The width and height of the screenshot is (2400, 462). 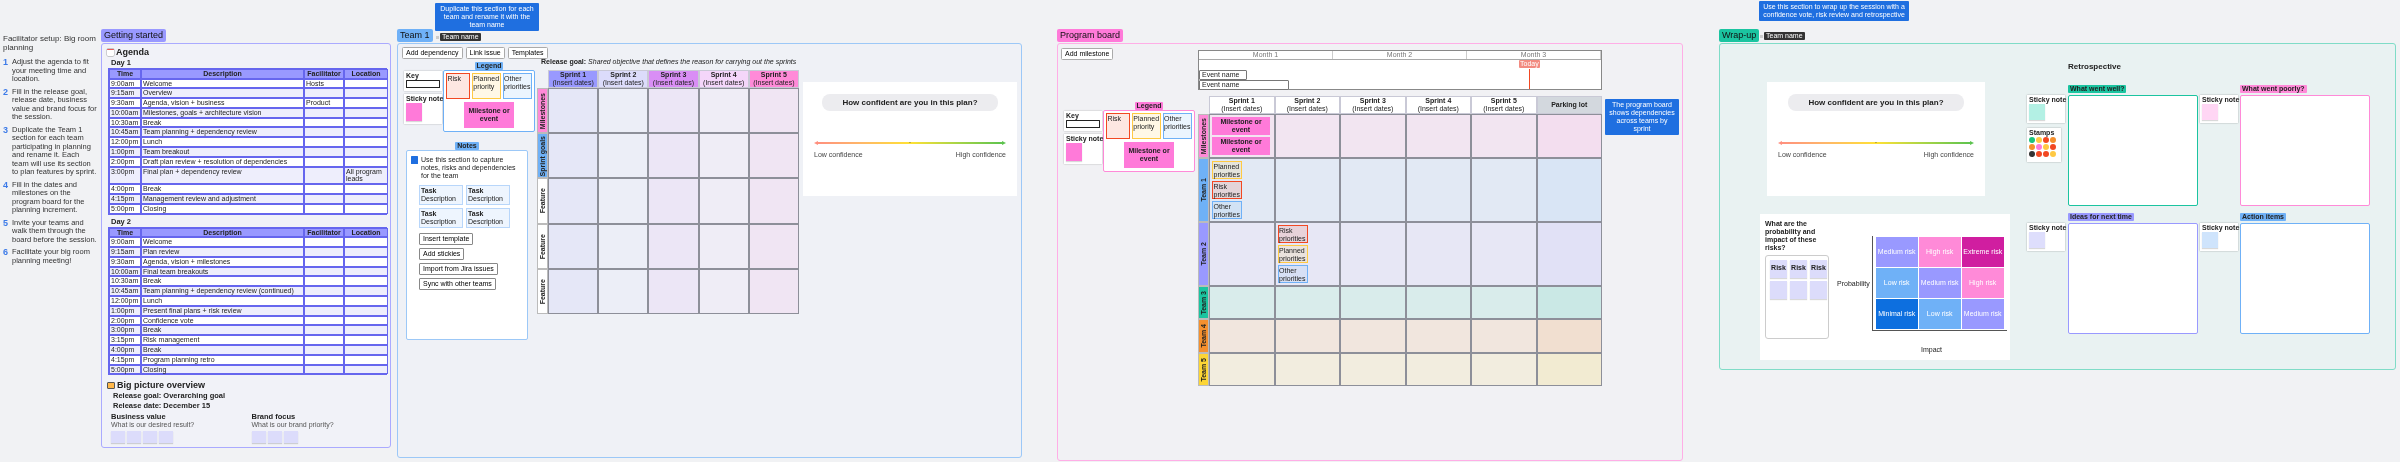 I want to click on section-heading: Retrospective, so click(x=2094, y=66).